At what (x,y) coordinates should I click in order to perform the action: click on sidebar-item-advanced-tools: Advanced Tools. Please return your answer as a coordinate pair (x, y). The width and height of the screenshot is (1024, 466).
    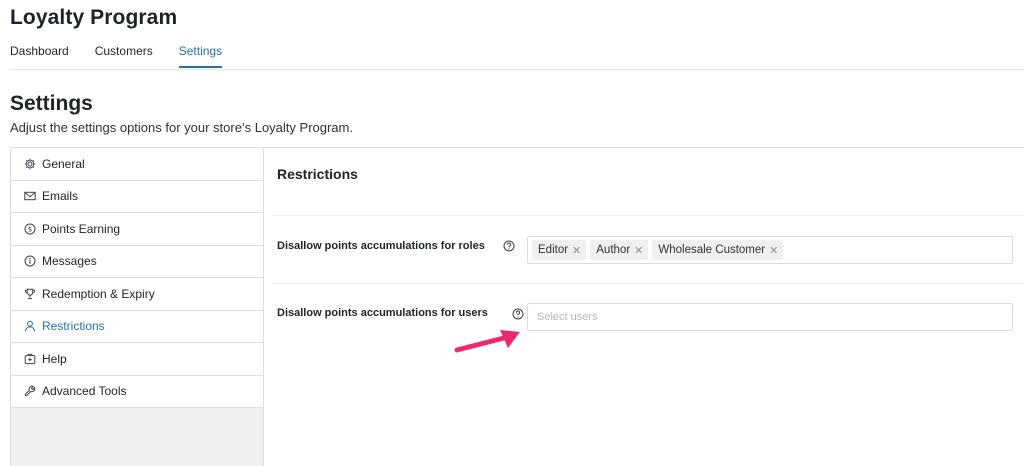
    Looking at the image, I should click on (137, 391).